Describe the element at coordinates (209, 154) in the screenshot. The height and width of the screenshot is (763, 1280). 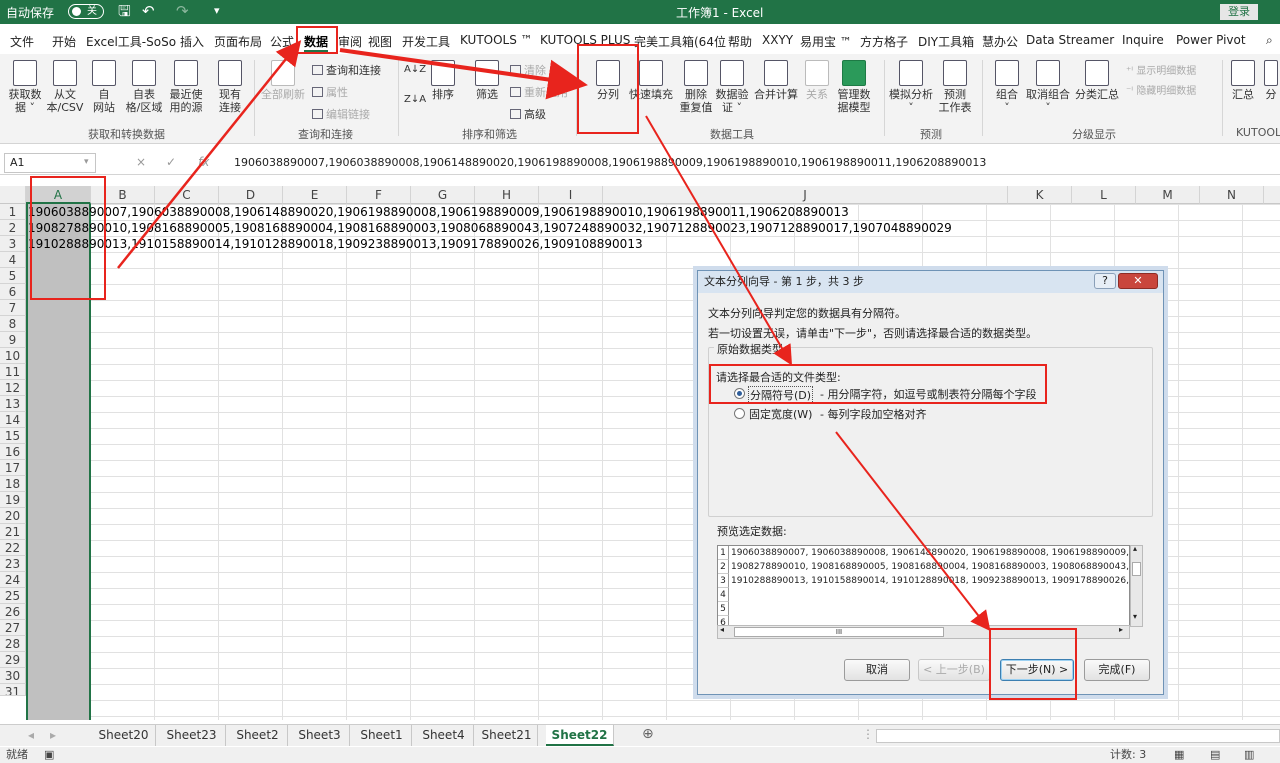
I see `arrow-column-to-data-tab` at that location.